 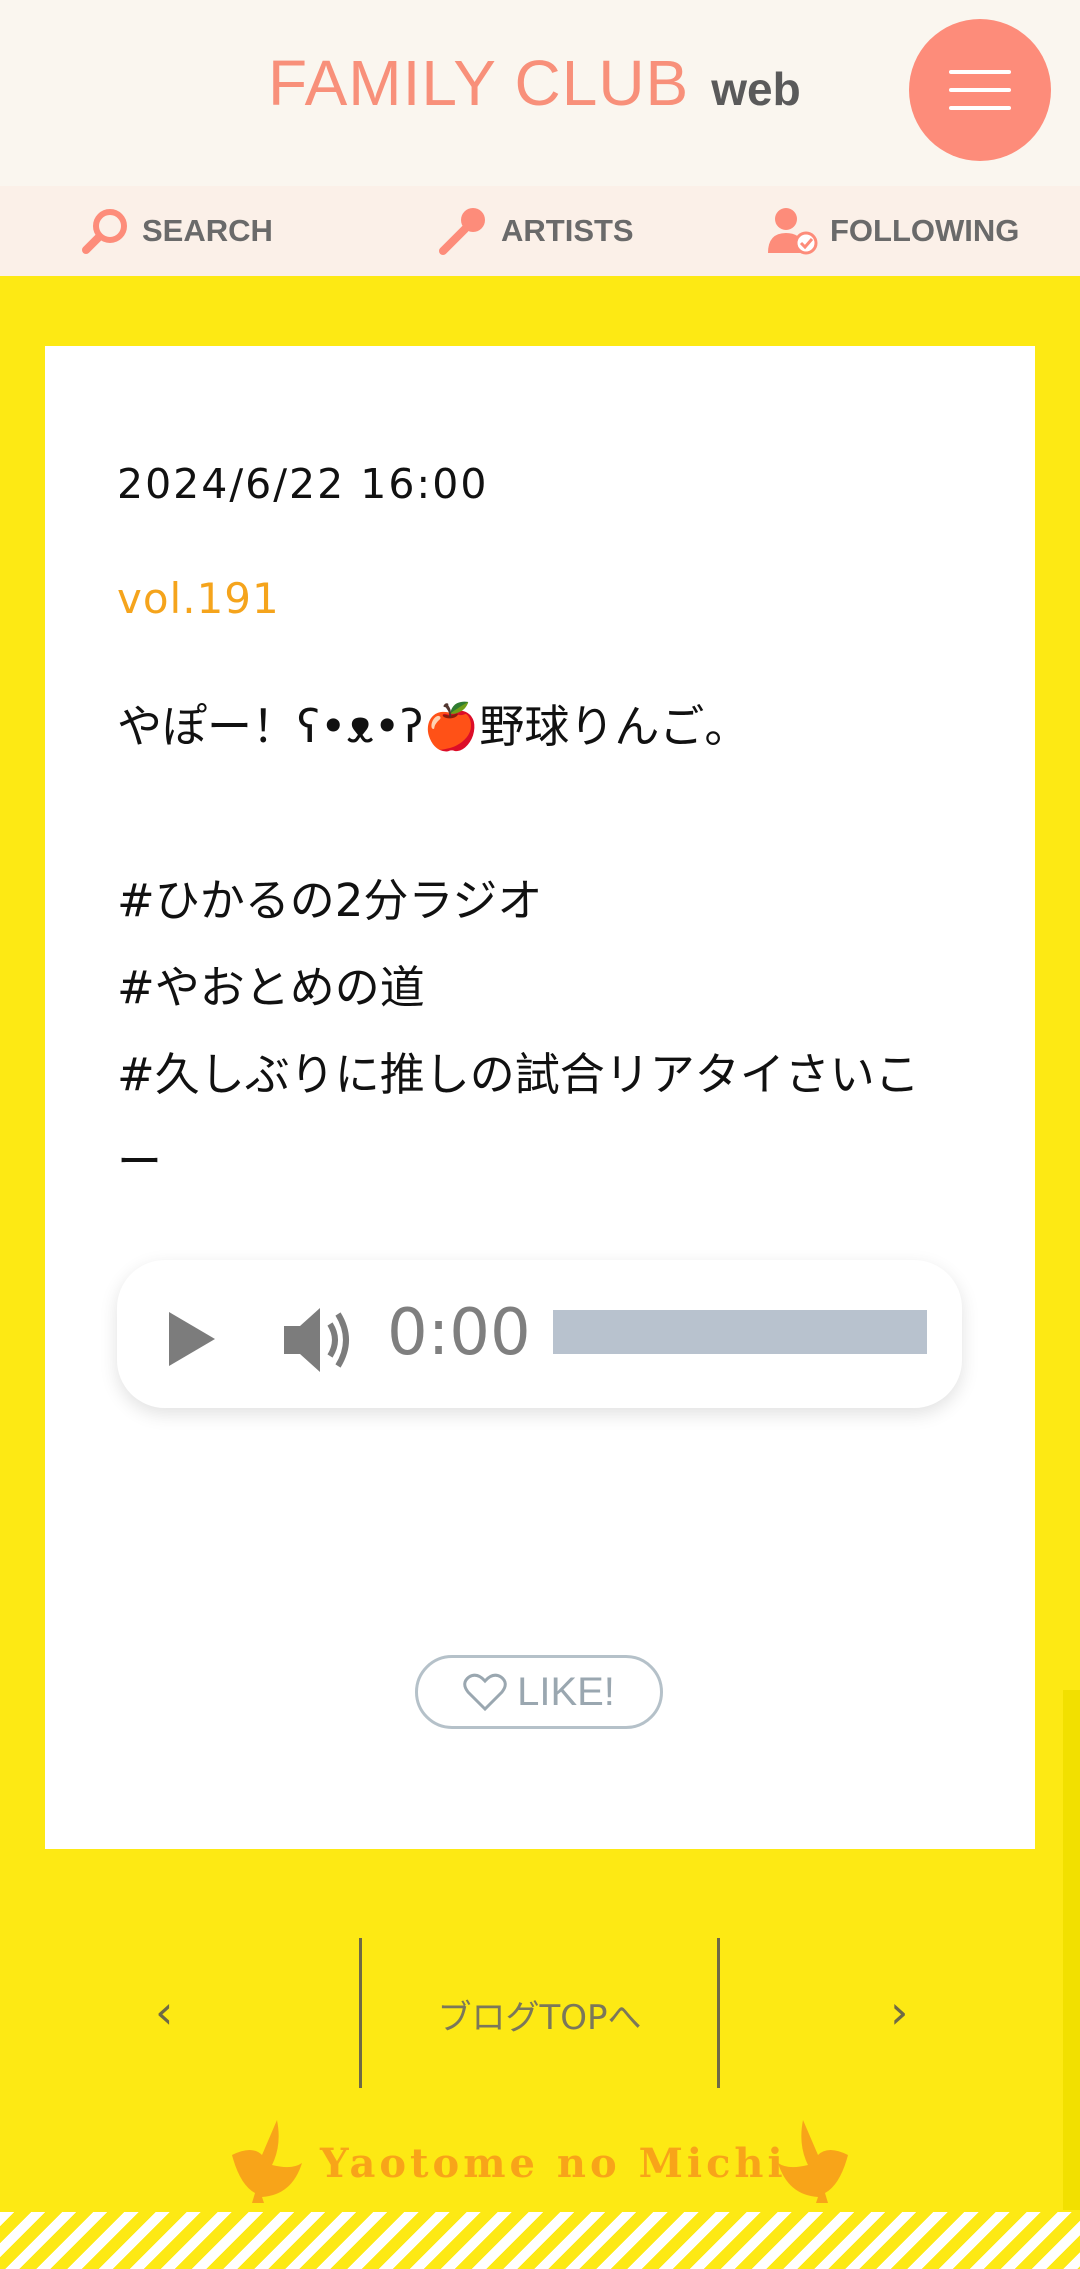 What do you see at coordinates (740, 1332) in the screenshot?
I see `audio-seek-bar` at bounding box center [740, 1332].